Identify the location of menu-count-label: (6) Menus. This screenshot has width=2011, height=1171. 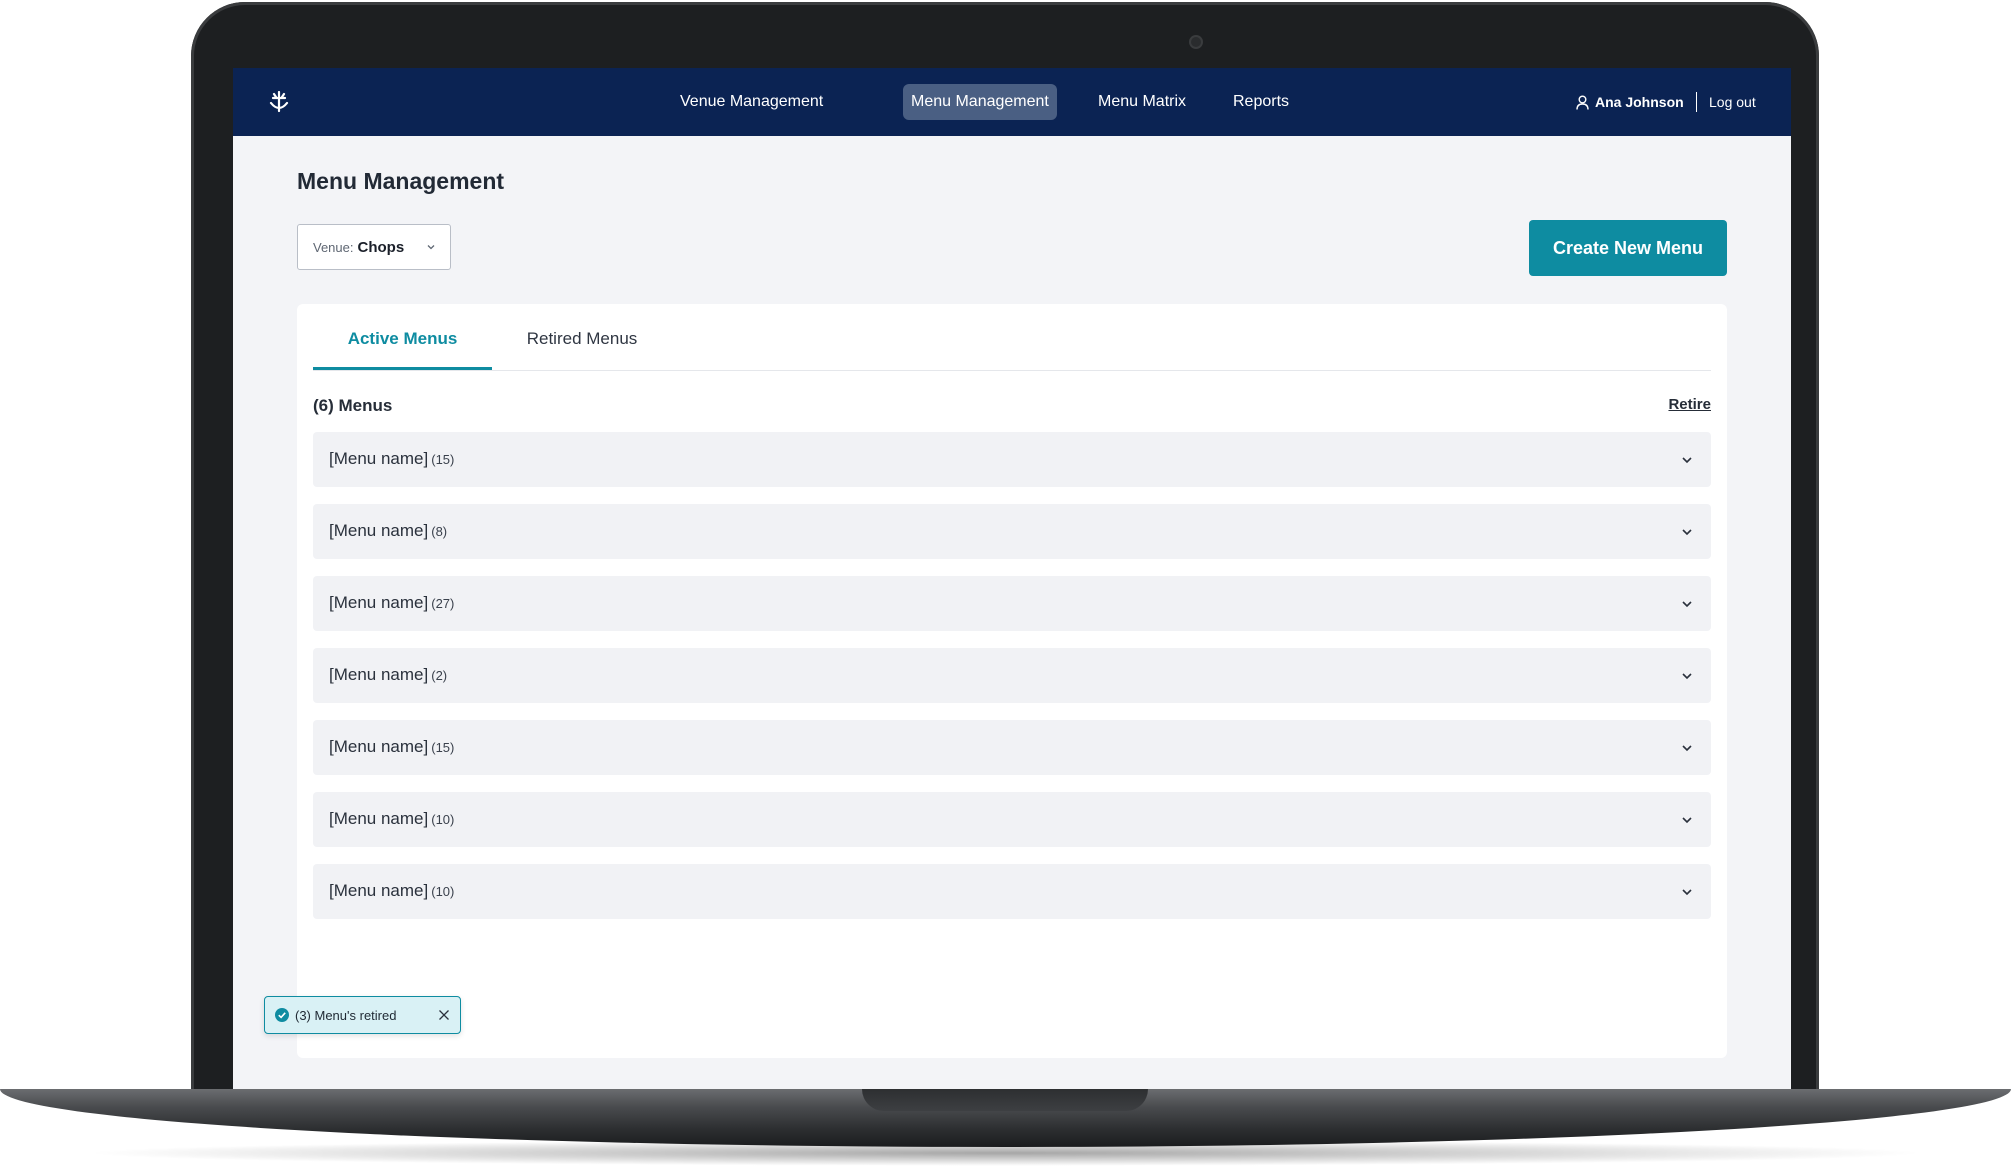
(353, 405).